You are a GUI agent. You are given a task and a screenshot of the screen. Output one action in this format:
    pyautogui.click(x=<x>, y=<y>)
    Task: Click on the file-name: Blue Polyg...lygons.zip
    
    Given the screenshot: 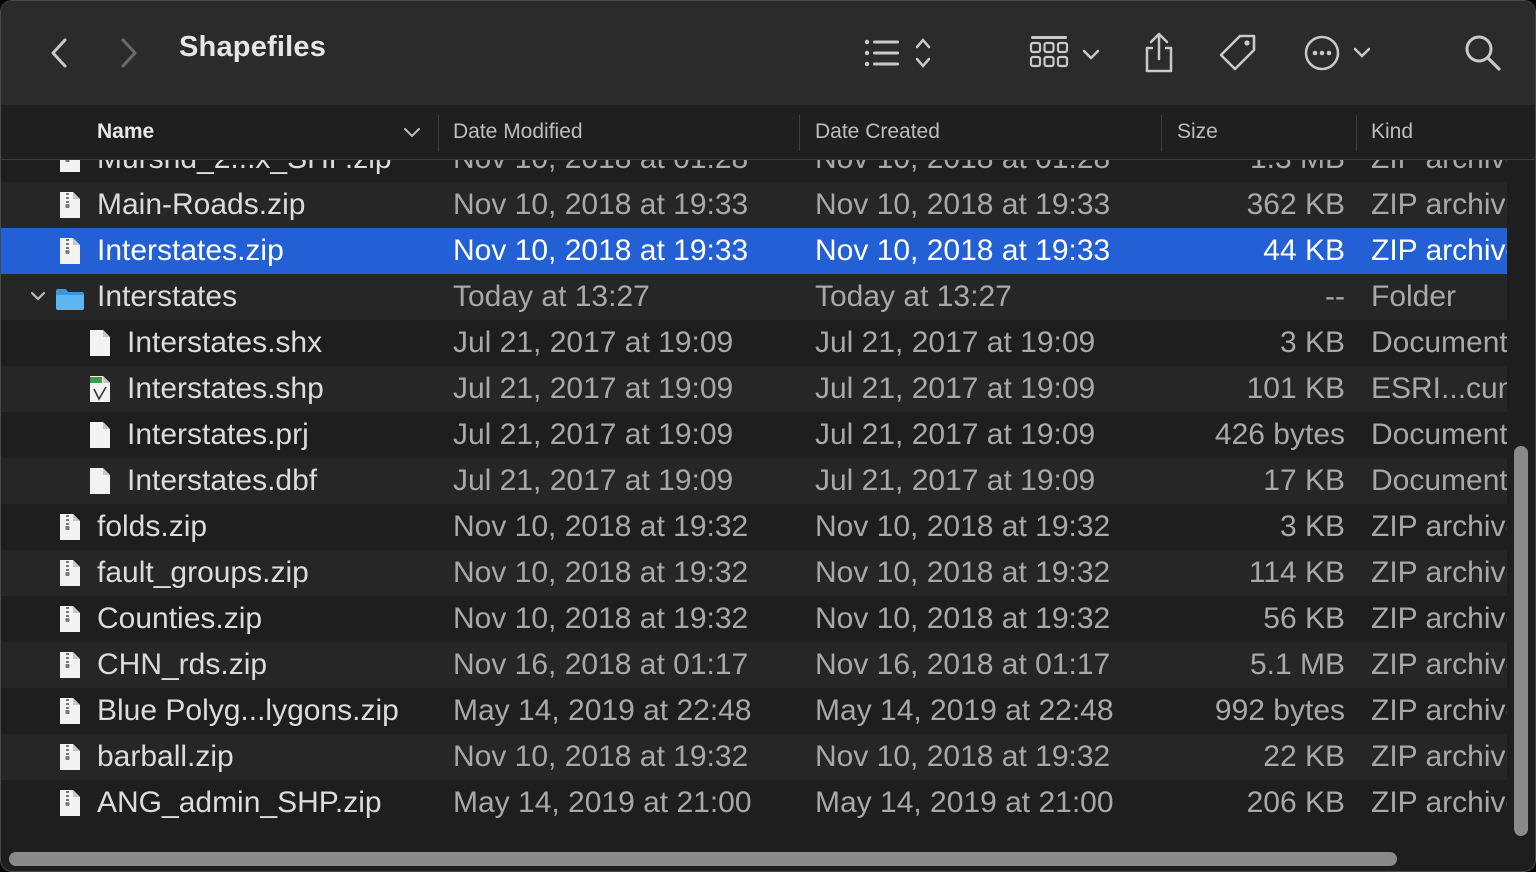 What is the action you would take?
    pyautogui.click(x=248, y=710)
    